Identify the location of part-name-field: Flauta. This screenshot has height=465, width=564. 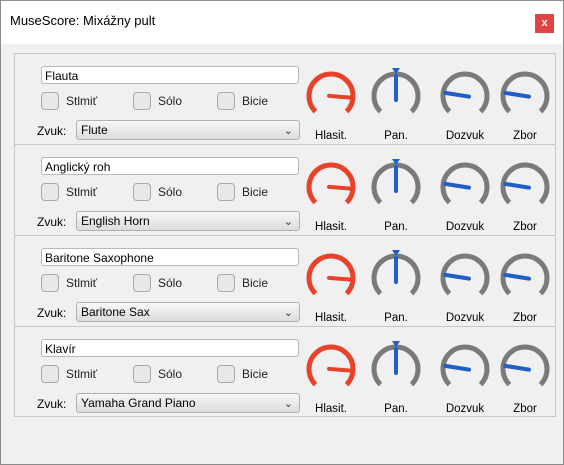
(170, 75).